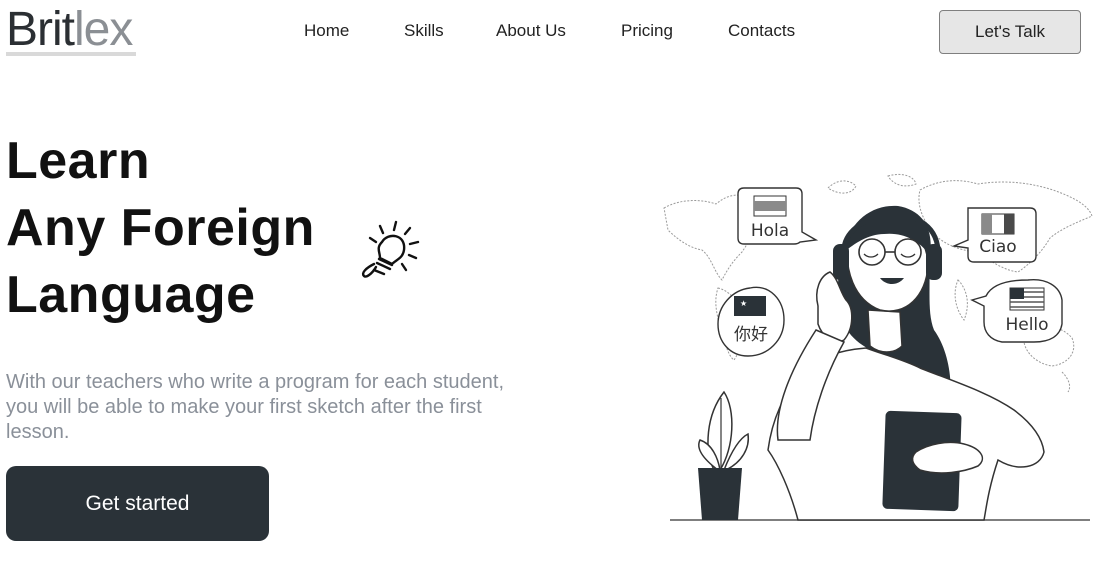 The width and height of the screenshot is (1108, 566). I want to click on nav-link-home: Home, so click(326, 31).